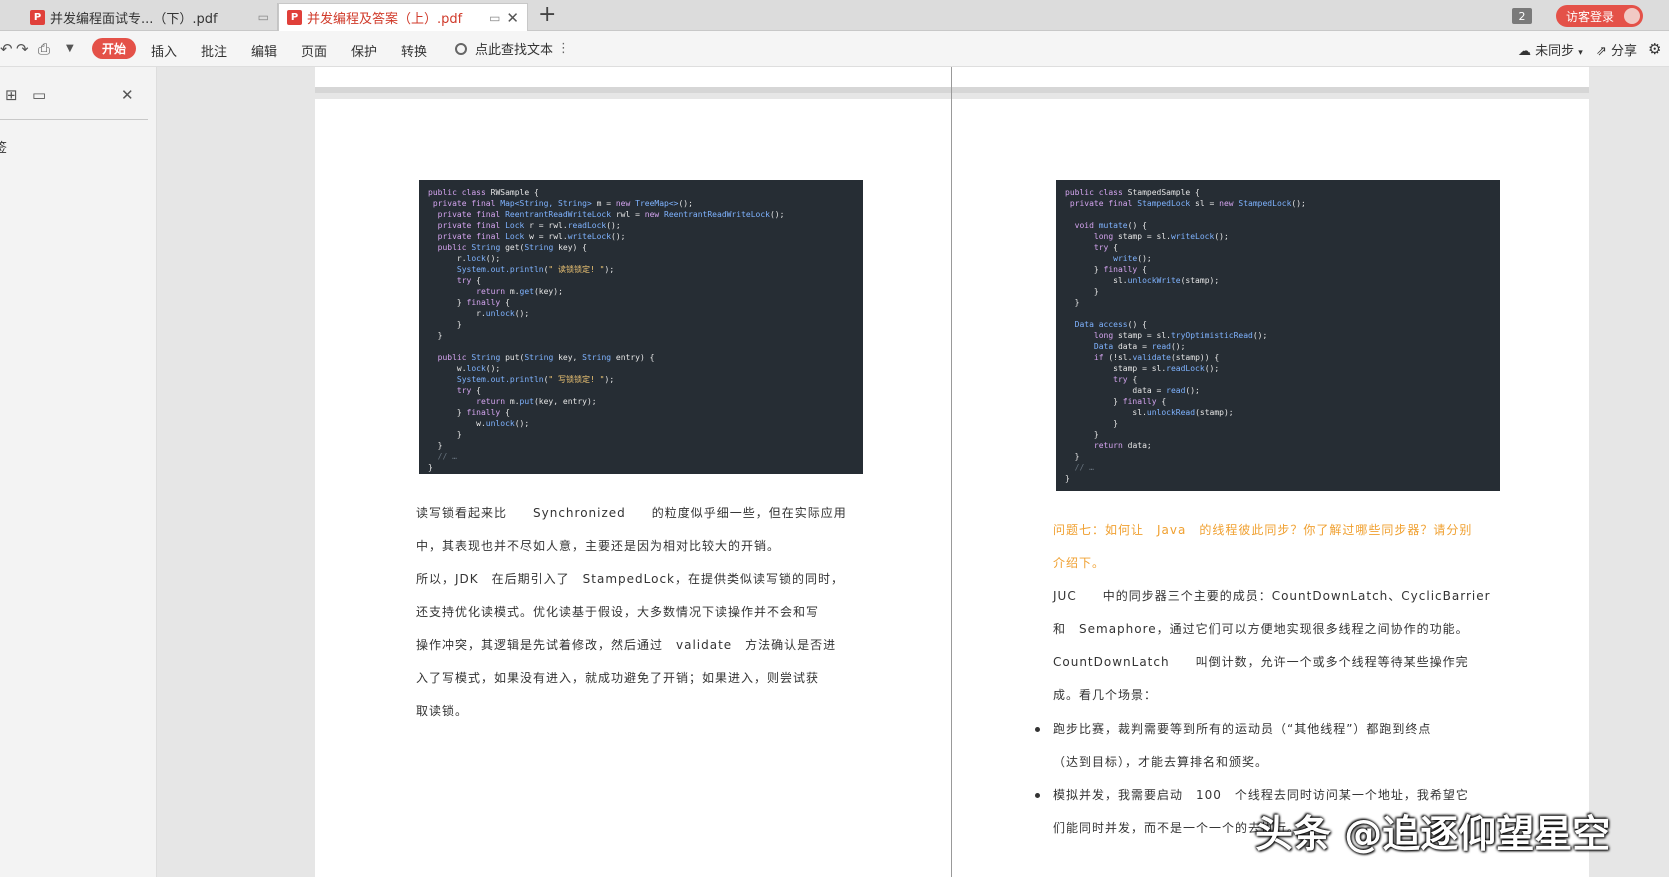  I want to click on chevron-down-icon: ▼, so click(70, 48).